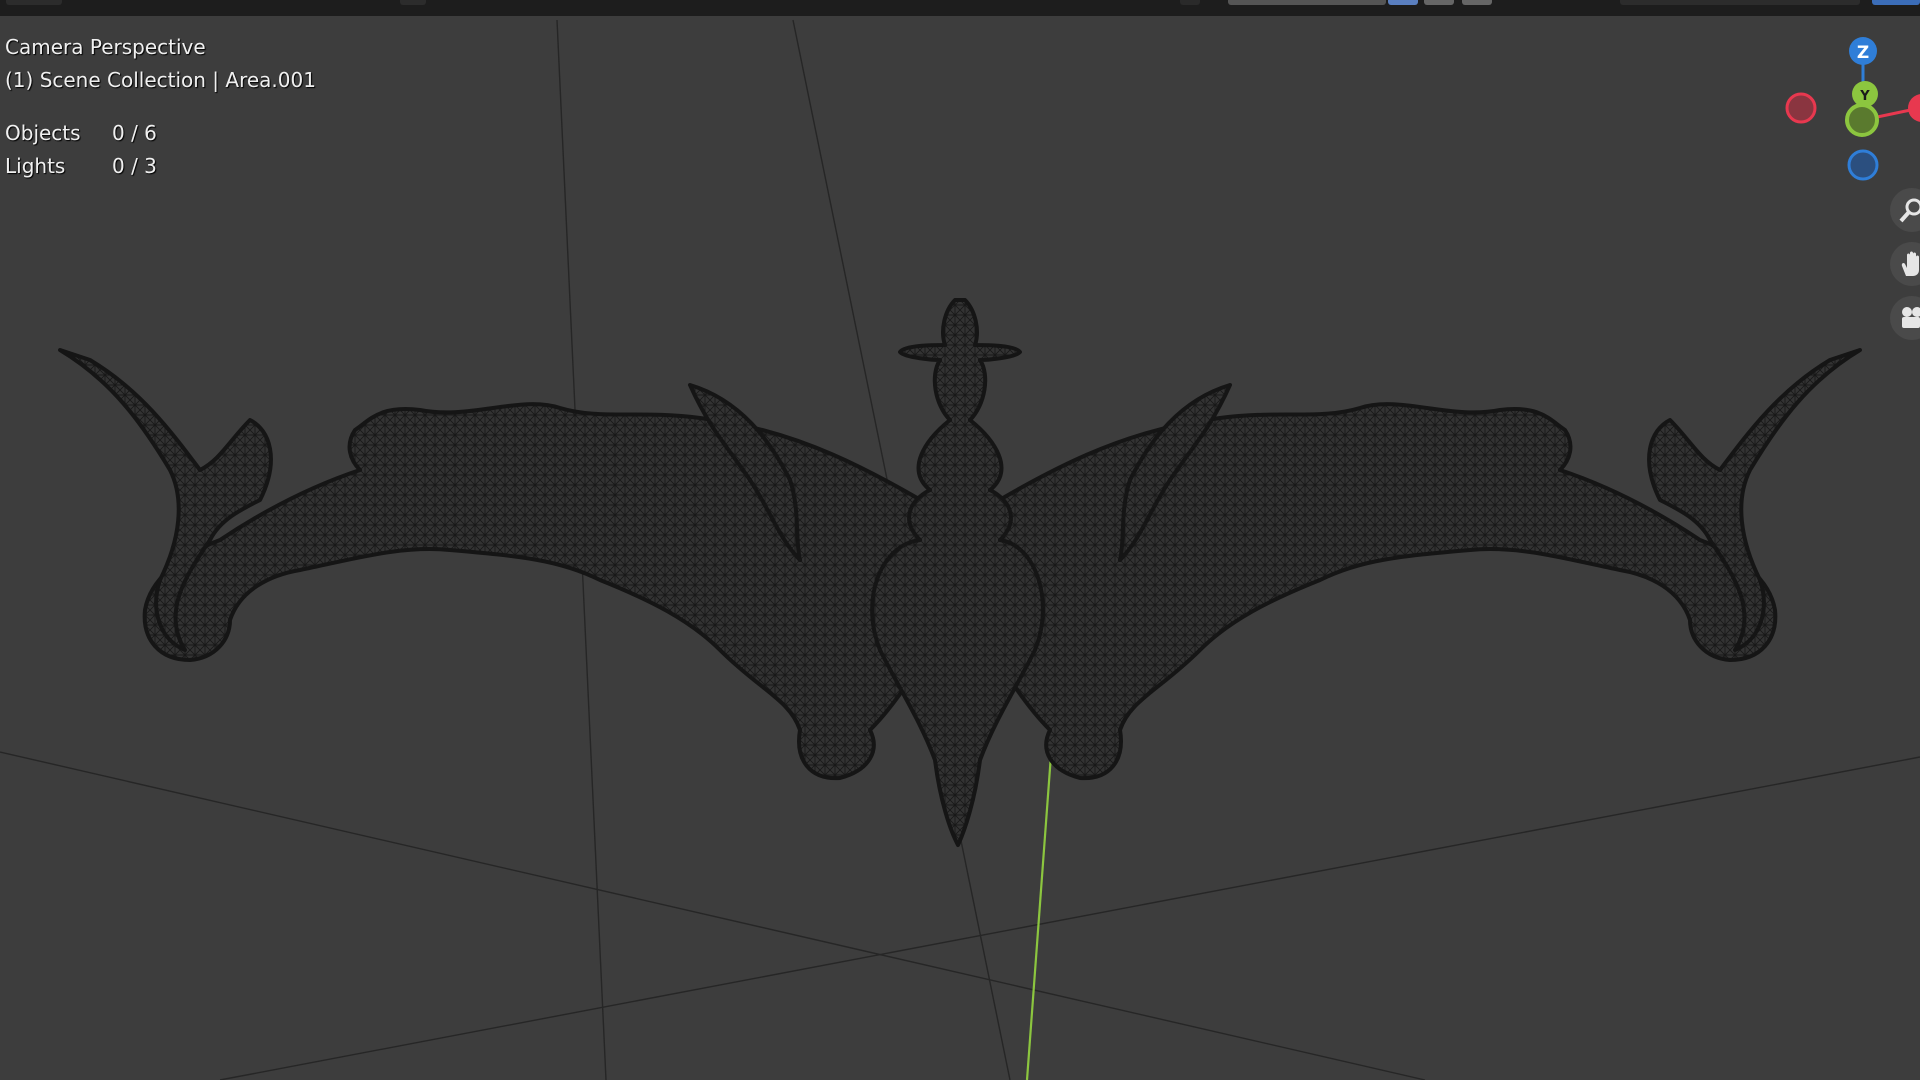  What do you see at coordinates (1910, 263) in the screenshot?
I see `hand-icon` at bounding box center [1910, 263].